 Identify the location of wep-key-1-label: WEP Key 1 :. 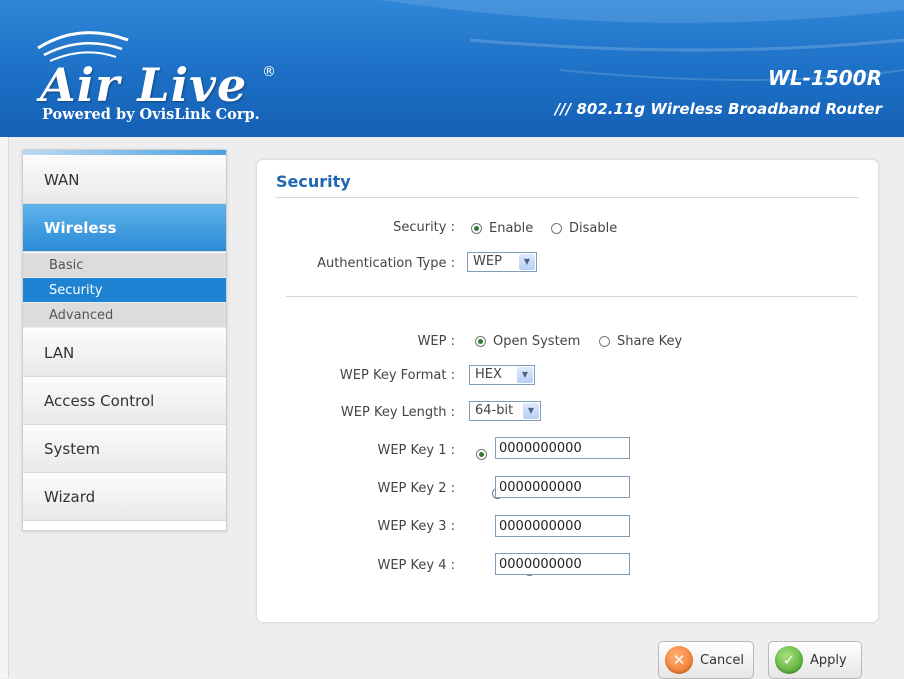
(416, 450).